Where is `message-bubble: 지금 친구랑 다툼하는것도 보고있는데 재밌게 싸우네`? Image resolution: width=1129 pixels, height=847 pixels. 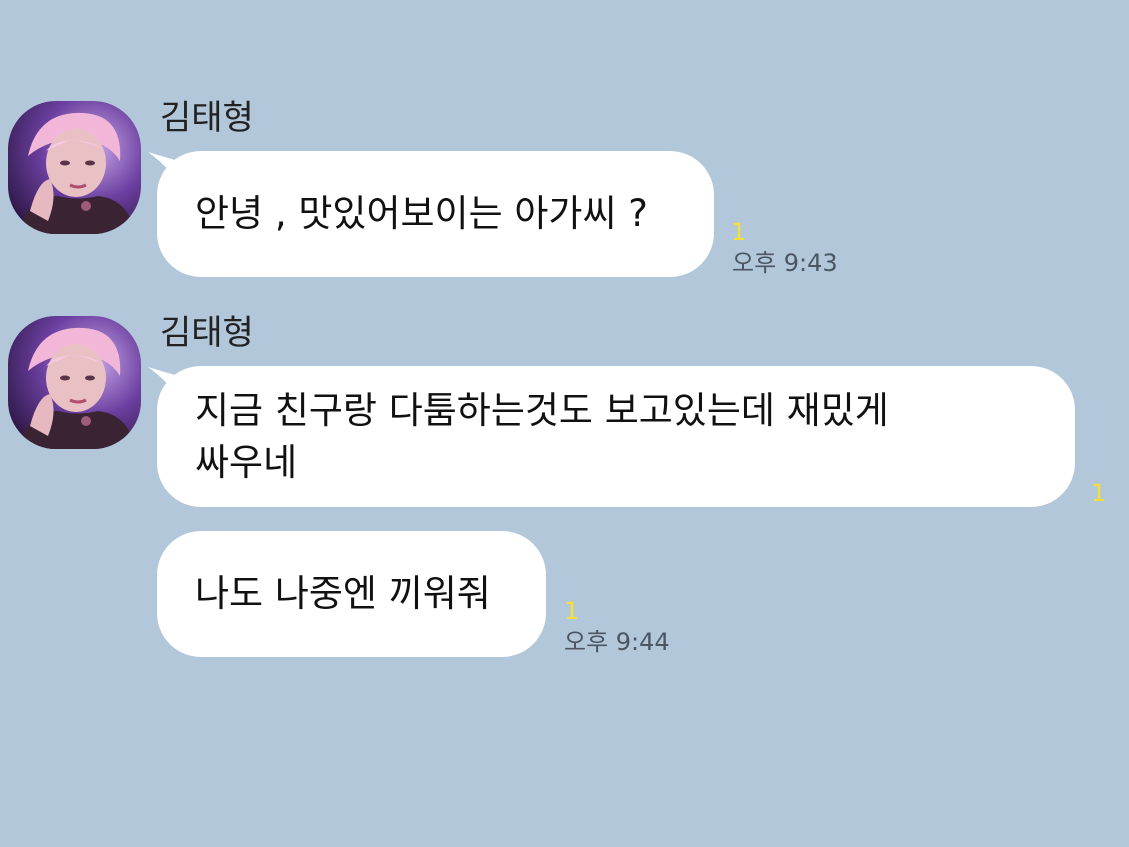 message-bubble: 지금 친구랑 다툼하는것도 보고있는데 재밌게 싸우네 is located at coordinates (616, 436).